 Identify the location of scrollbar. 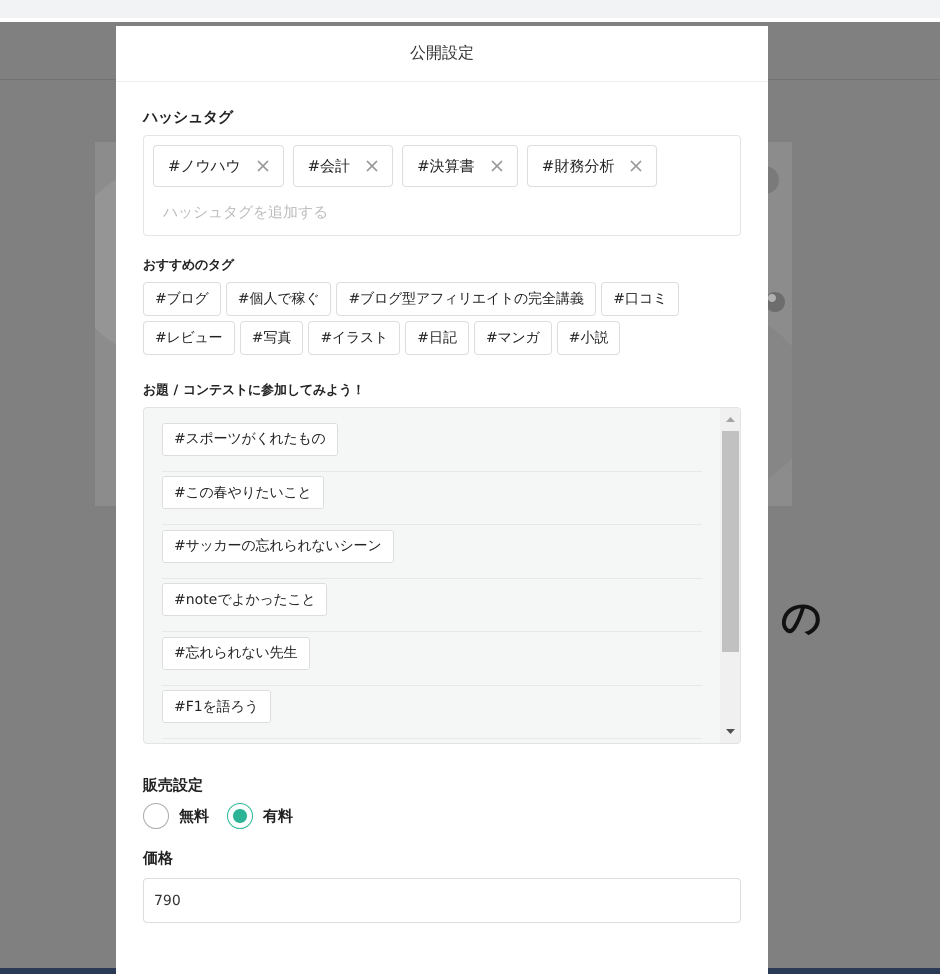
(730, 575).